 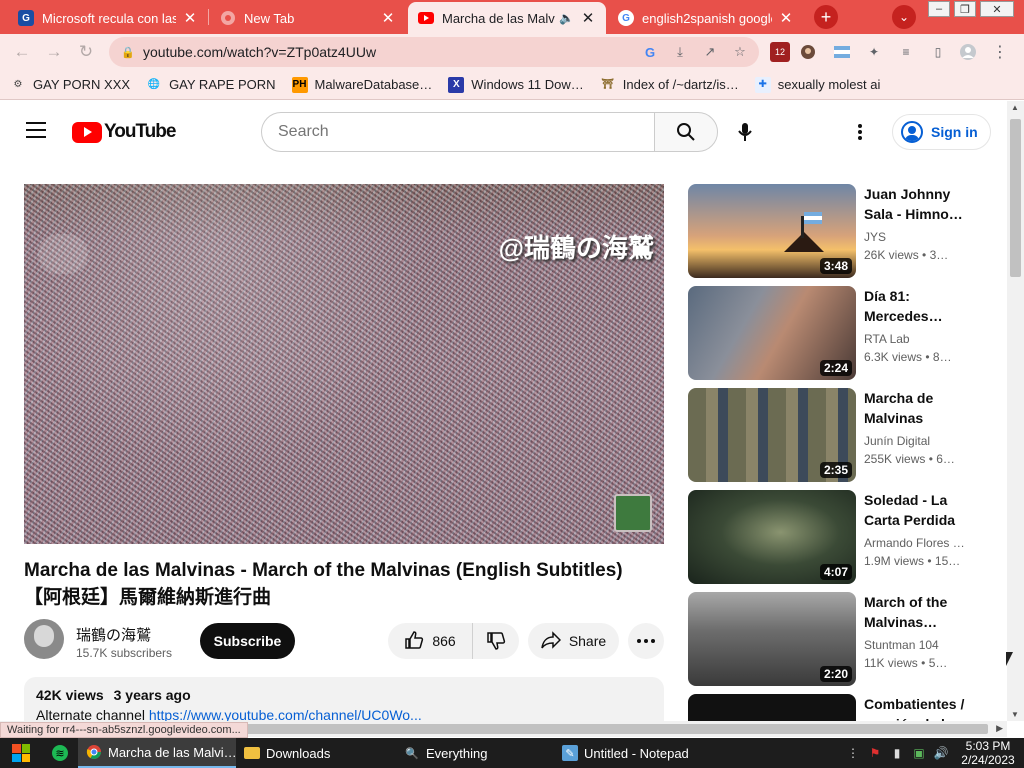 I want to click on video-title: Soledad - La Carta Perdida, so click(x=919, y=510).